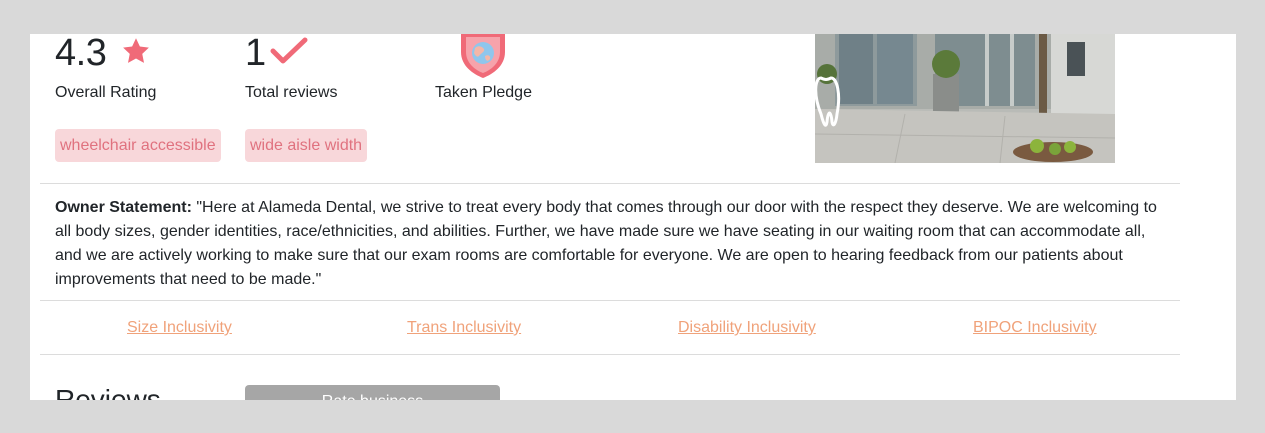  Describe the element at coordinates (306, 145) in the screenshot. I see `tag-wide-aisle-width: wide aisle width` at that location.